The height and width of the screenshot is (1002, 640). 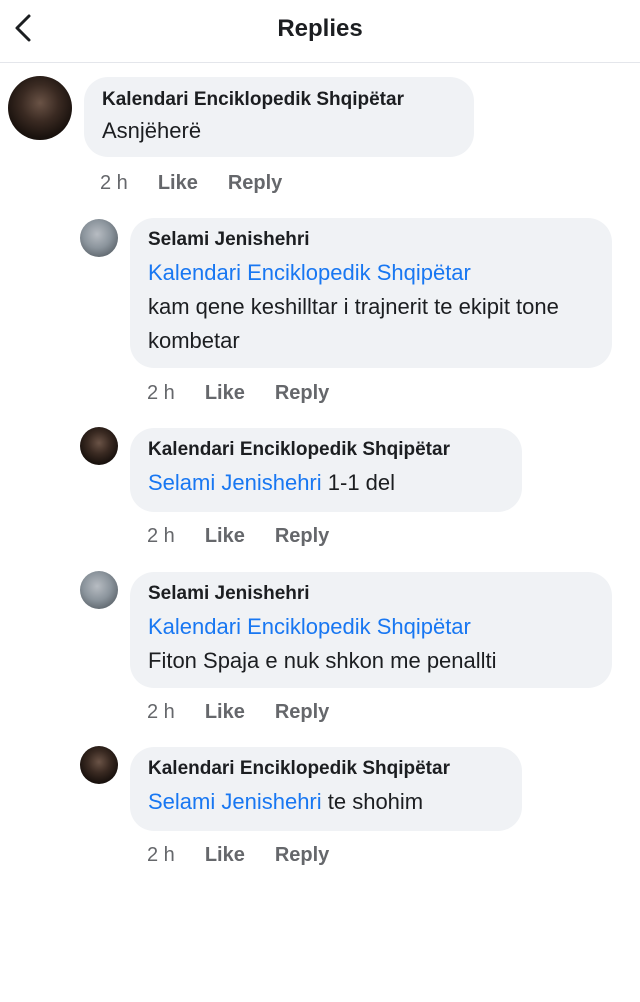 I want to click on comment-text: Selami Jenishehri te shohim, so click(x=326, y=802).